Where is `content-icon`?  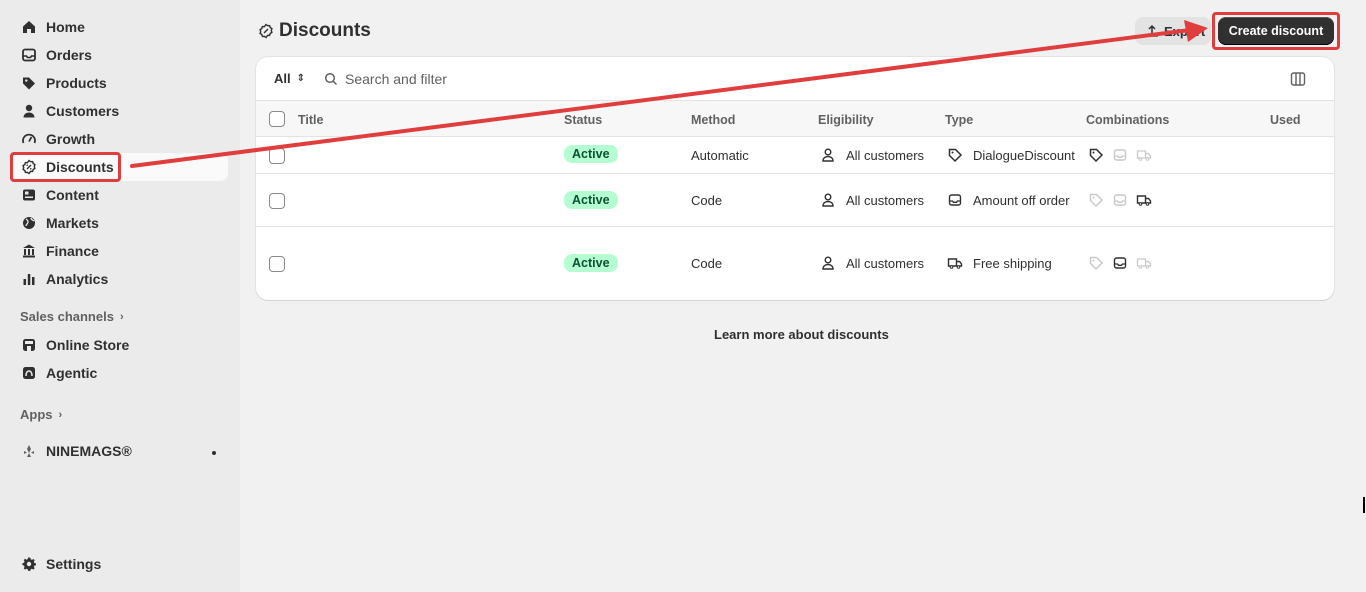
content-icon is located at coordinates (29, 195).